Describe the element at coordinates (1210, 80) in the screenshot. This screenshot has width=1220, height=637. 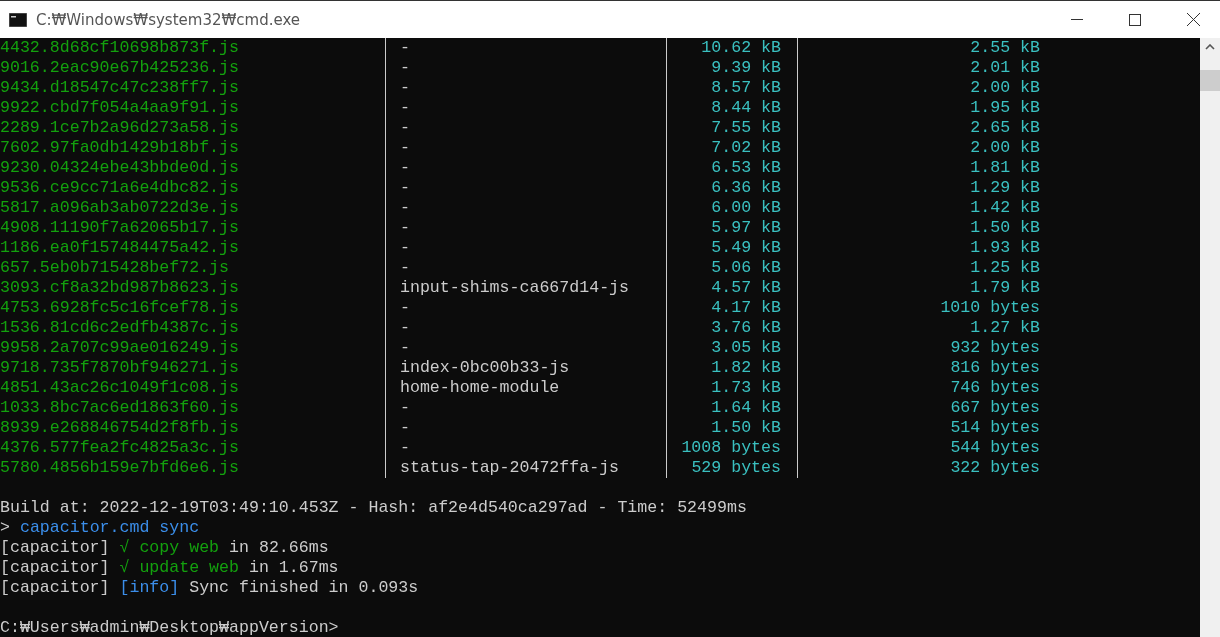
I see `scrollbar-thumb` at that location.